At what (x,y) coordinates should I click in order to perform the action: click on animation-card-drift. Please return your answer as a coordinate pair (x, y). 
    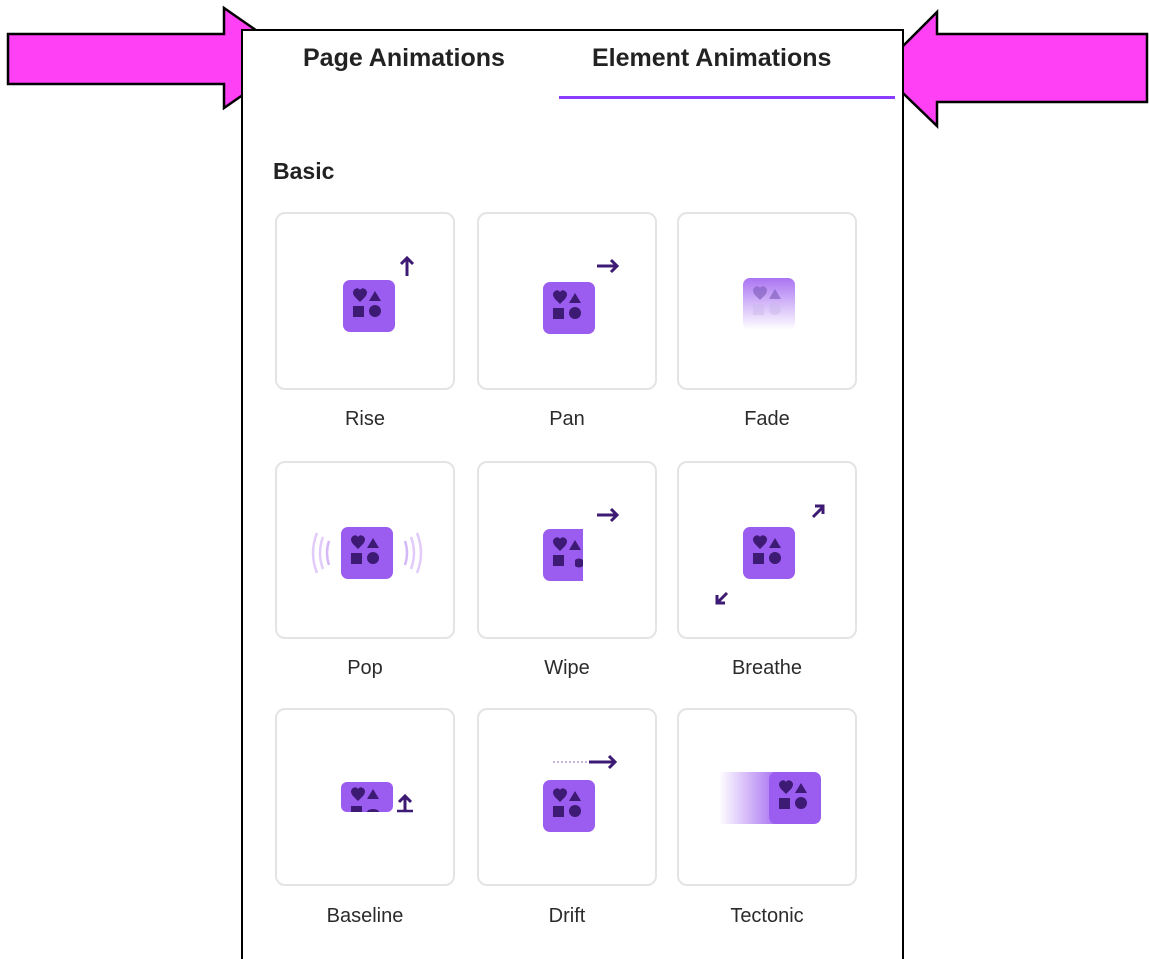
    Looking at the image, I should click on (567, 797).